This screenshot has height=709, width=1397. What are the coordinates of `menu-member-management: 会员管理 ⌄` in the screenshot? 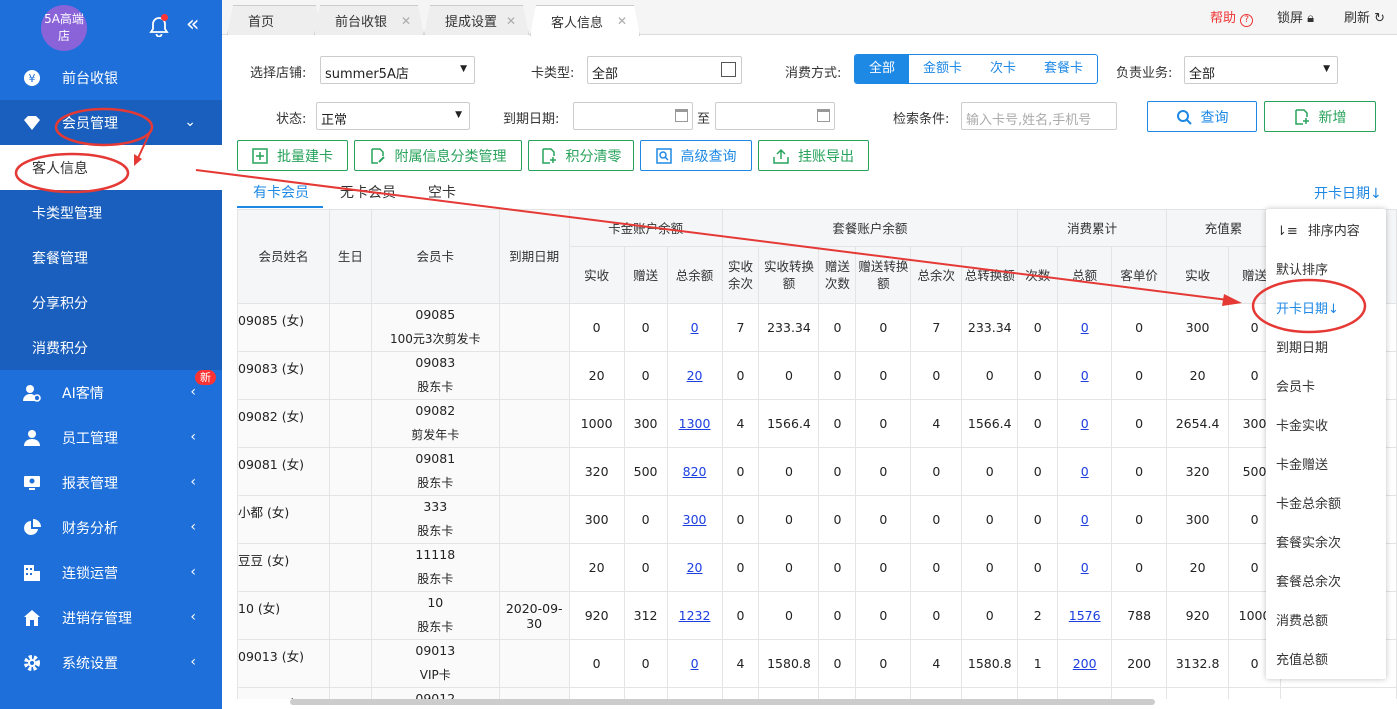 It's located at (111, 122).